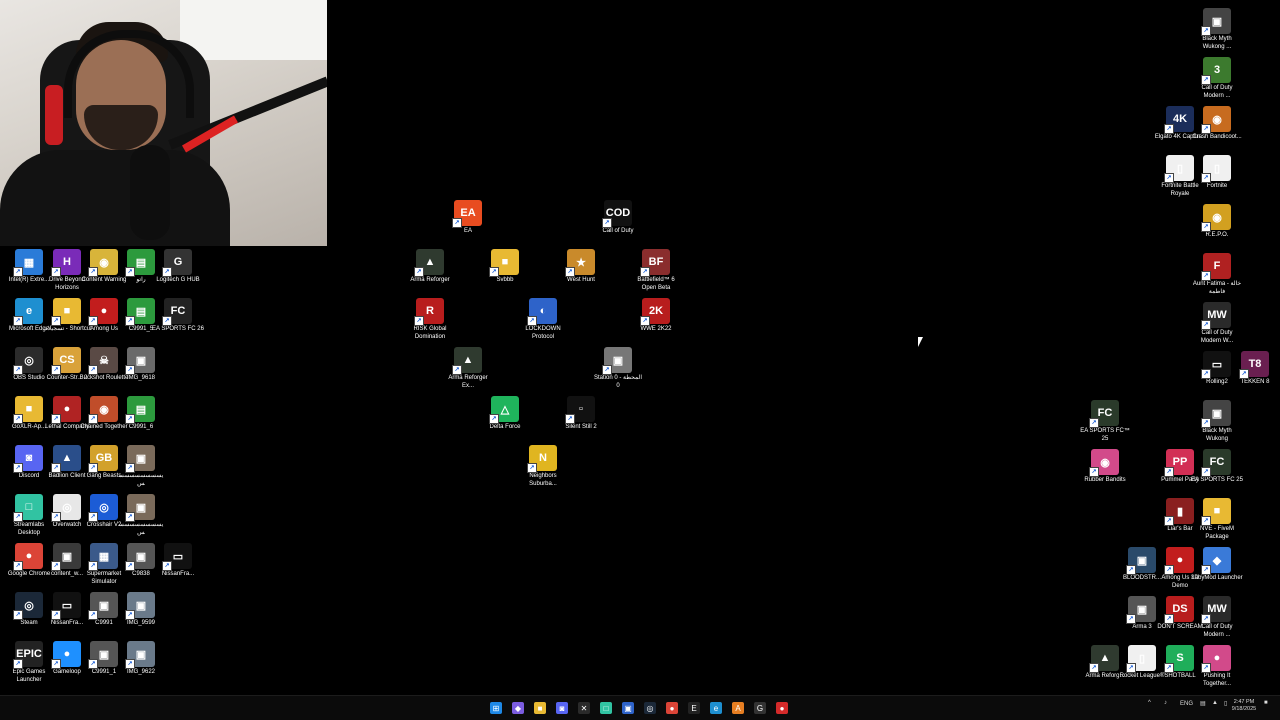 Image resolution: width=1280 pixels, height=720 pixels. Describe the element at coordinates (1215, 703) in the screenshot. I see `volume-icon: ▲` at that location.